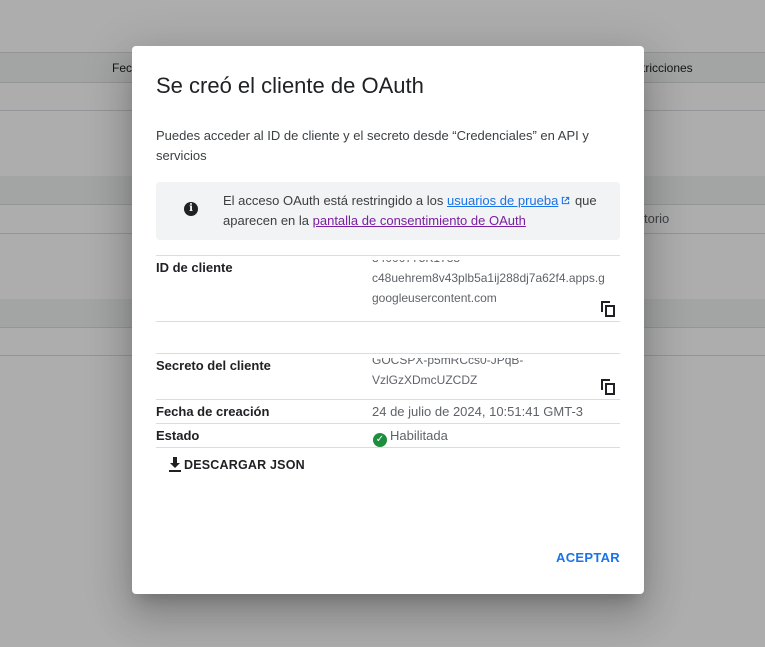 Image resolution: width=765 pixels, height=647 pixels. I want to click on client-secret-line: GOCSPX-p5mRCcs0-JPqB-, so click(448, 362).